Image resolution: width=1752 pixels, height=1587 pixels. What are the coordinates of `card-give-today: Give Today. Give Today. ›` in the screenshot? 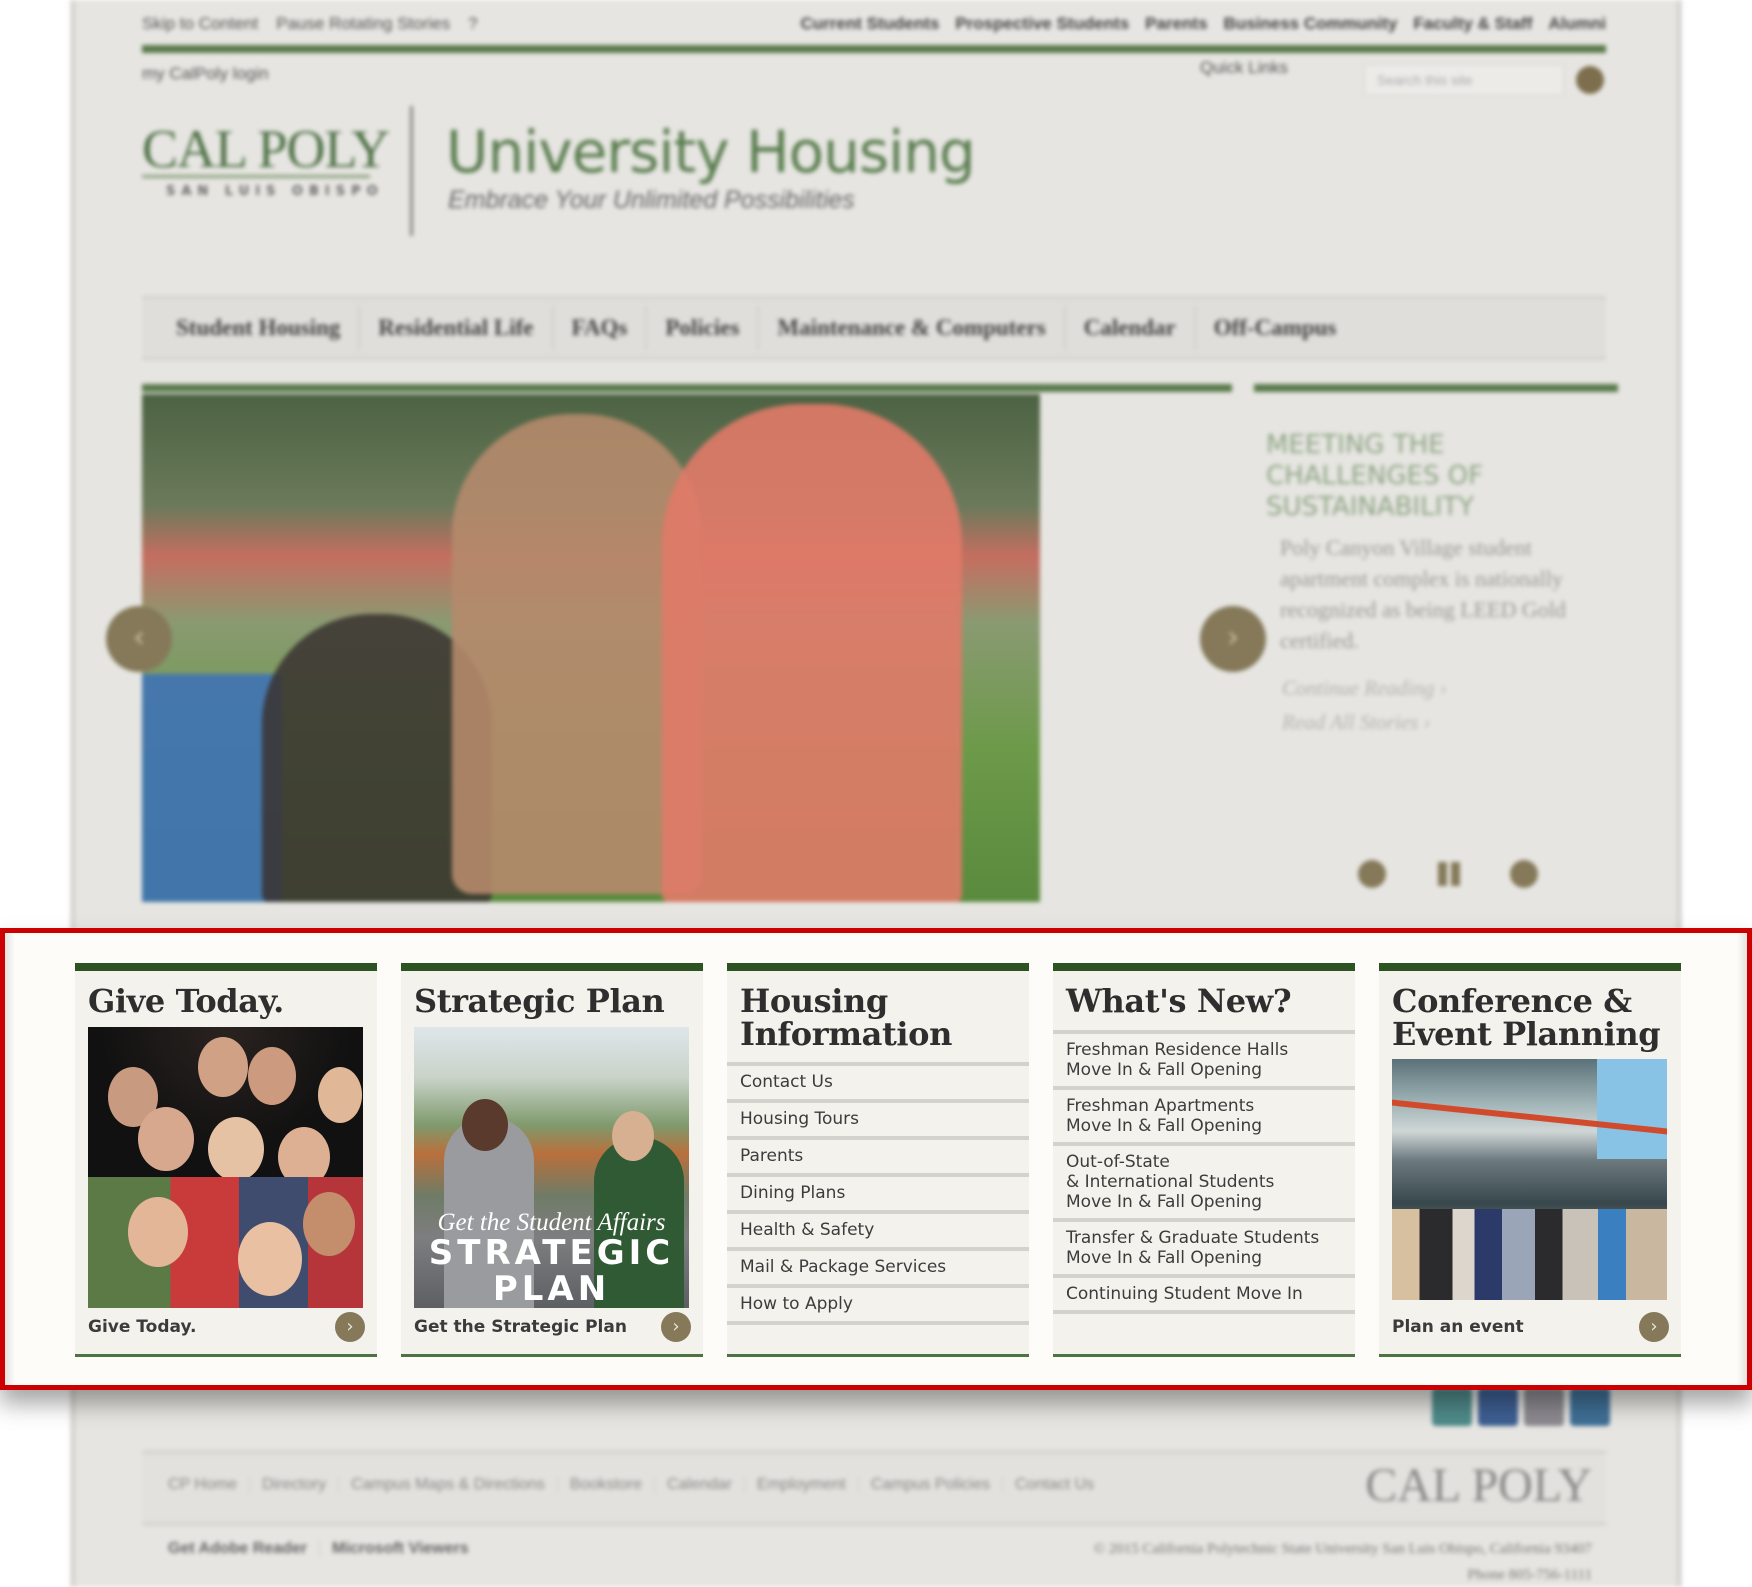 It's located at (226, 1160).